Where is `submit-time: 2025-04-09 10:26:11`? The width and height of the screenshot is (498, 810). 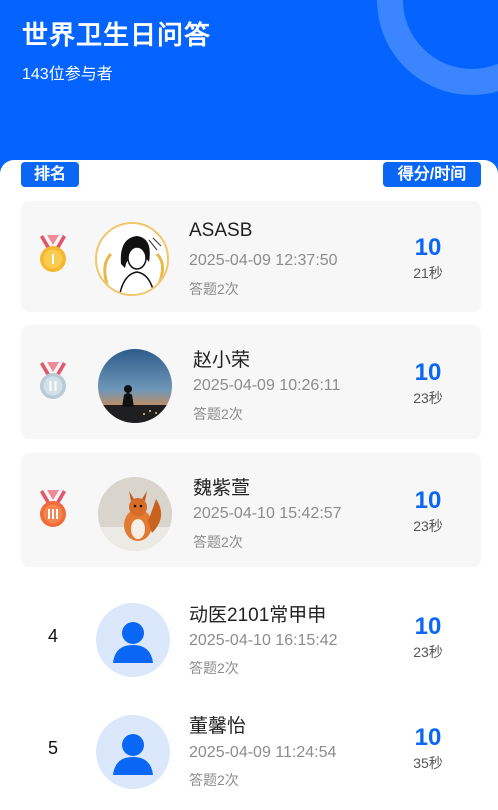
submit-time: 2025-04-09 10:26:11 is located at coordinates (267, 385).